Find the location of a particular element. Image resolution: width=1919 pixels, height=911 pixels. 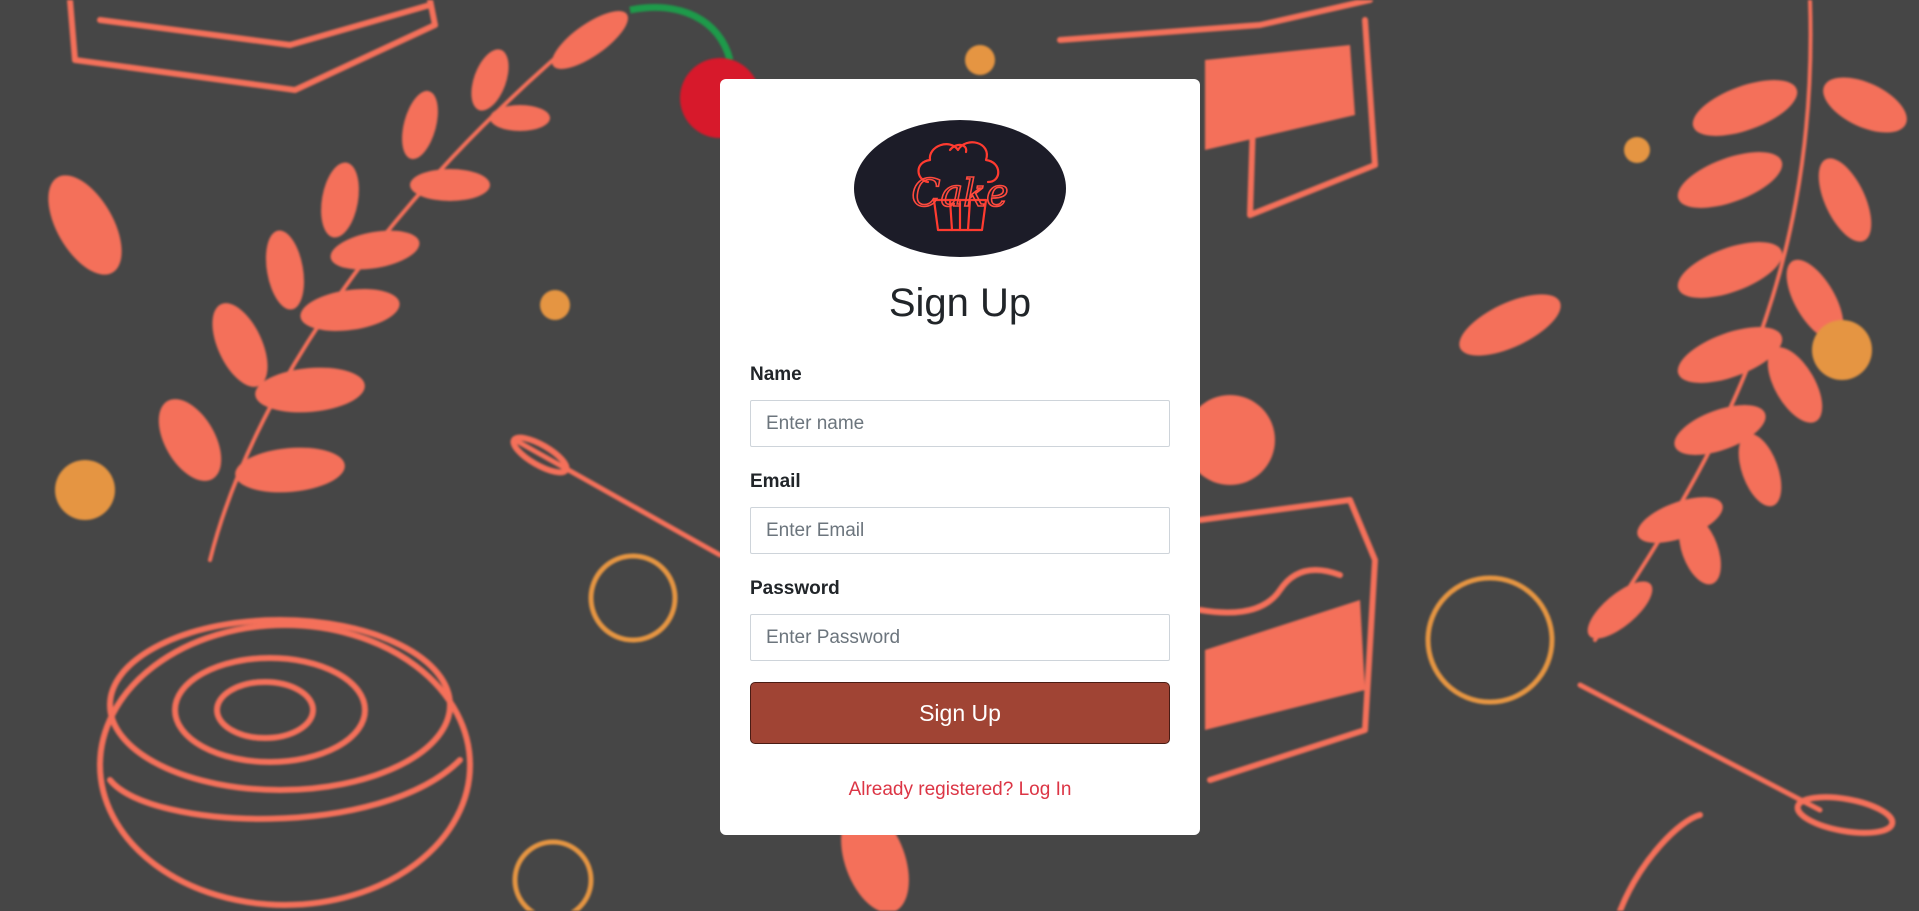

name-input is located at coordinates (960, 423).